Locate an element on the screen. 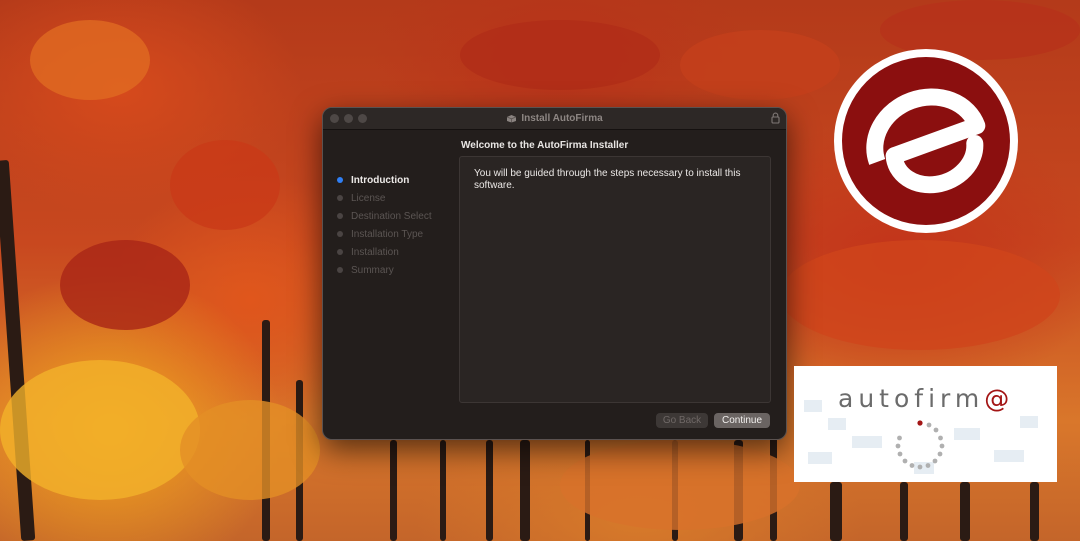 The width and height of the screenshot is (1080, 541). step-label: License is located at coordinates (368, 198).